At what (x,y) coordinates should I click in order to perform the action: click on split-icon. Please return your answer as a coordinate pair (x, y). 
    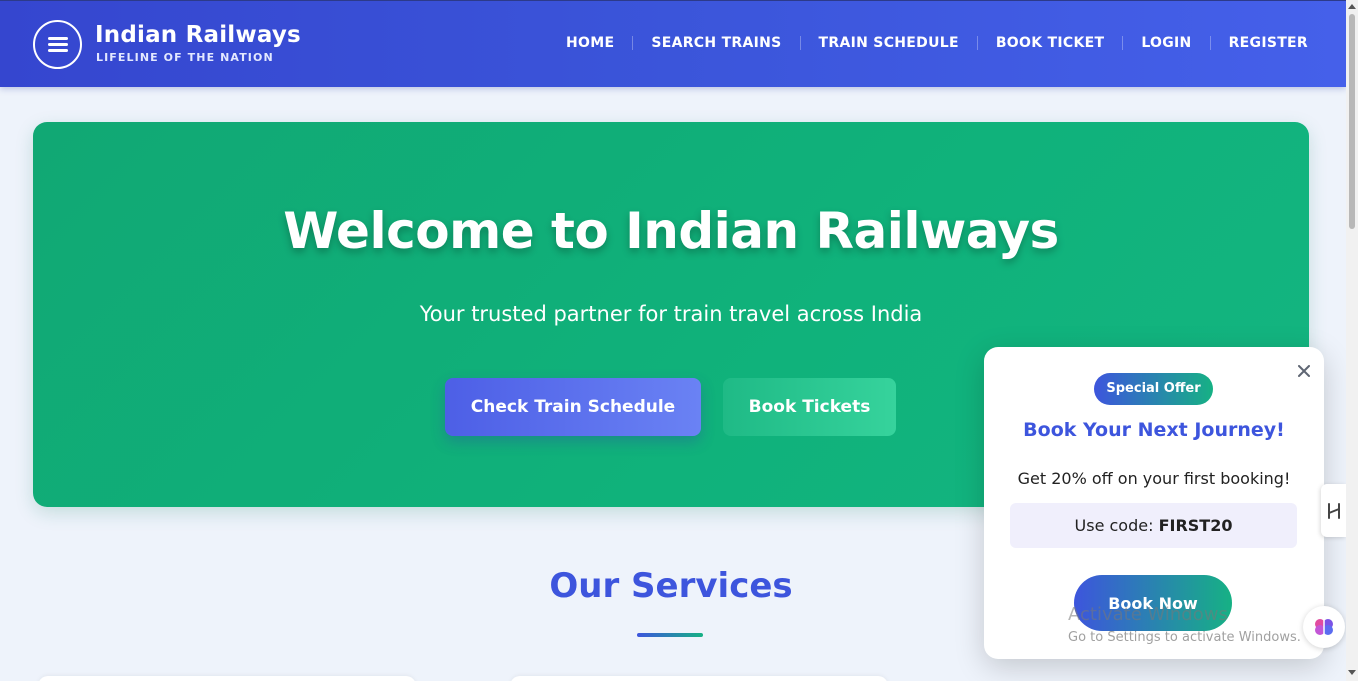
    Looking at the image, I should click on (1333, 510).